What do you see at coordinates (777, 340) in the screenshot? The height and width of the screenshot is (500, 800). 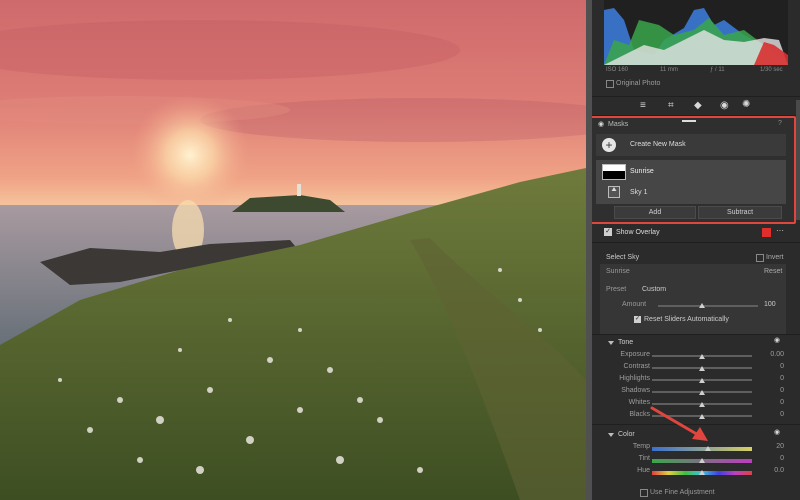 I see `tone-eye-icon: ◉` at bounding box center [777, 340].